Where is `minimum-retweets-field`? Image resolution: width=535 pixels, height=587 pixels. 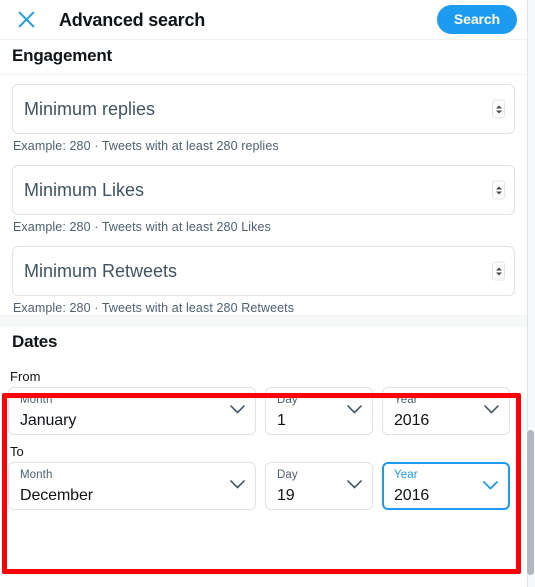
minimum-retweets-field is located at coordinates (263, 271).